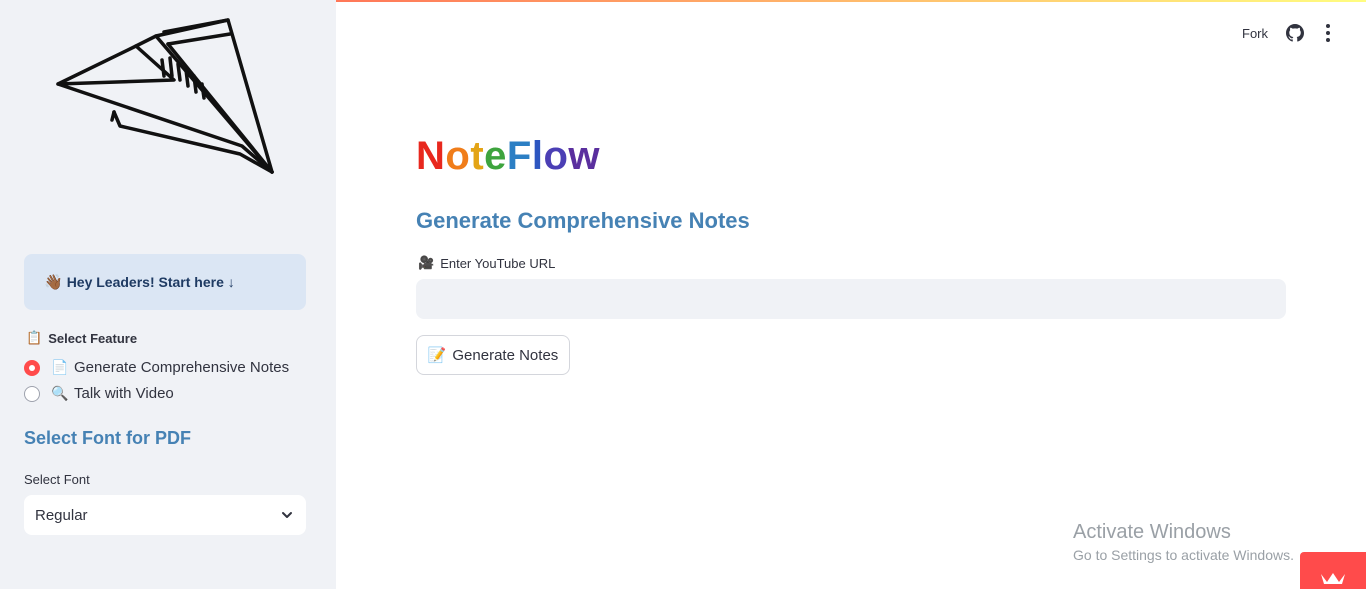 The image size is (1366, 589). Describe the element at coordinates (57, 479) in the screenshot. I see `font-select-label: Select Font` at that location.